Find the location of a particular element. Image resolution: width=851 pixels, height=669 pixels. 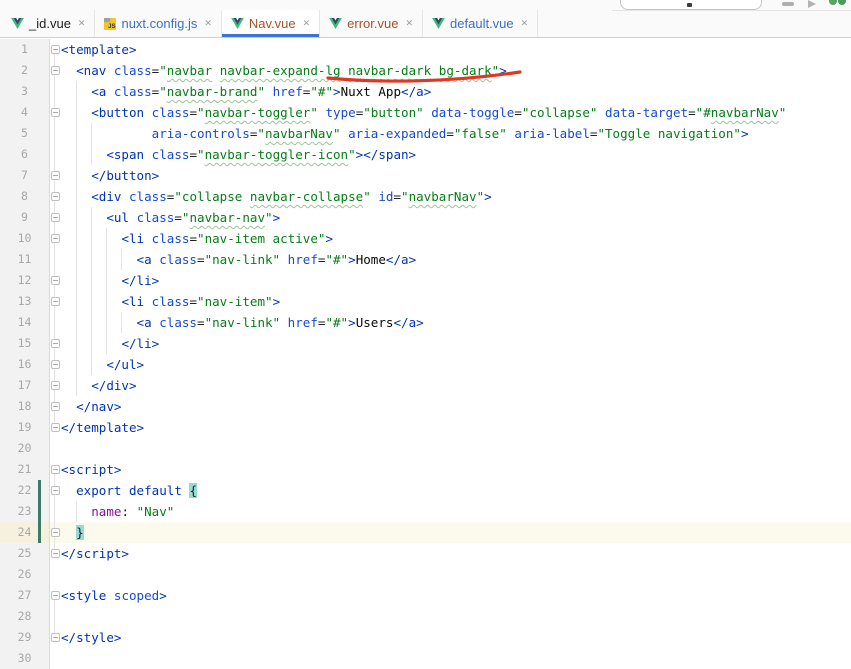

code-segment: </ul> is located at coordinates (125, 364).